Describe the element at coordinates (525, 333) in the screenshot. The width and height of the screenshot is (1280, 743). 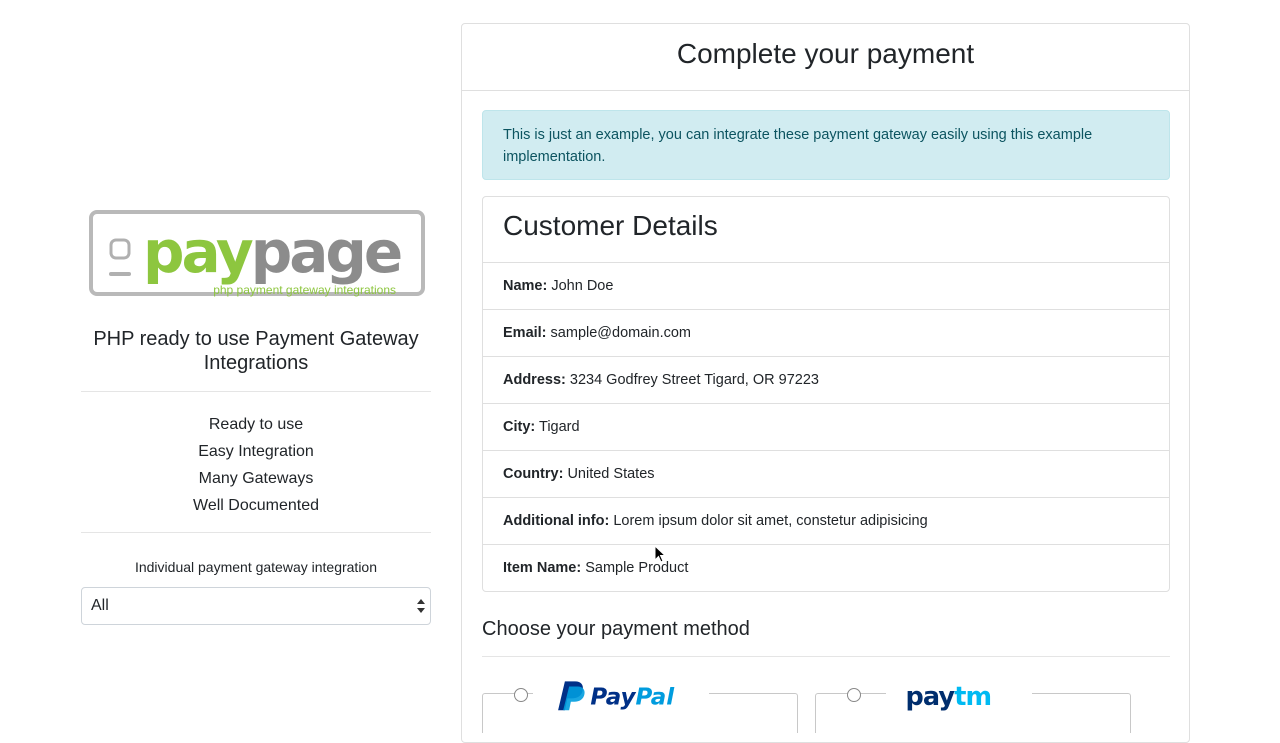
I see `detail-label: Email:` at that location.